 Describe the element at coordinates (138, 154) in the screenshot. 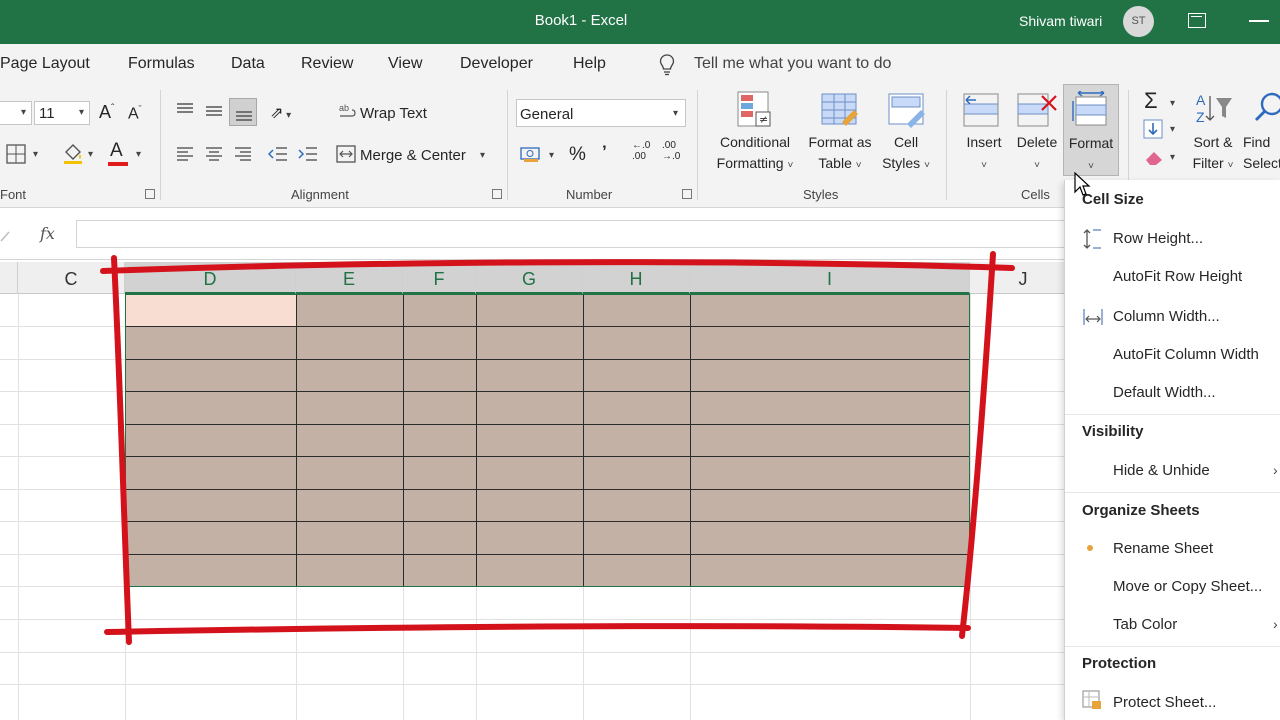

I see `font-color-dropdown-icon: ▾` at that location.